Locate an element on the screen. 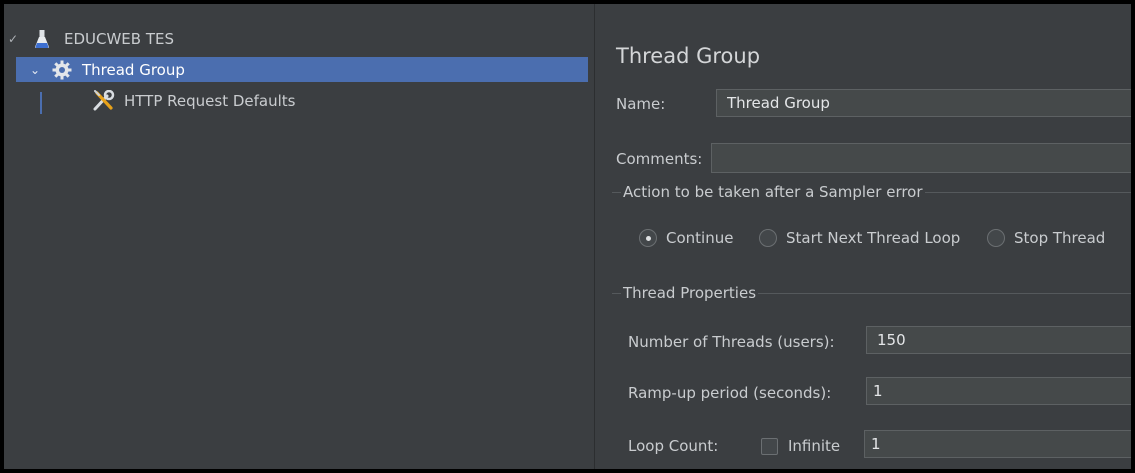 This screenshot has width=1135, height=473. rampup-label: Ramp-up period (seconds): is located at coordinates (730, 393).